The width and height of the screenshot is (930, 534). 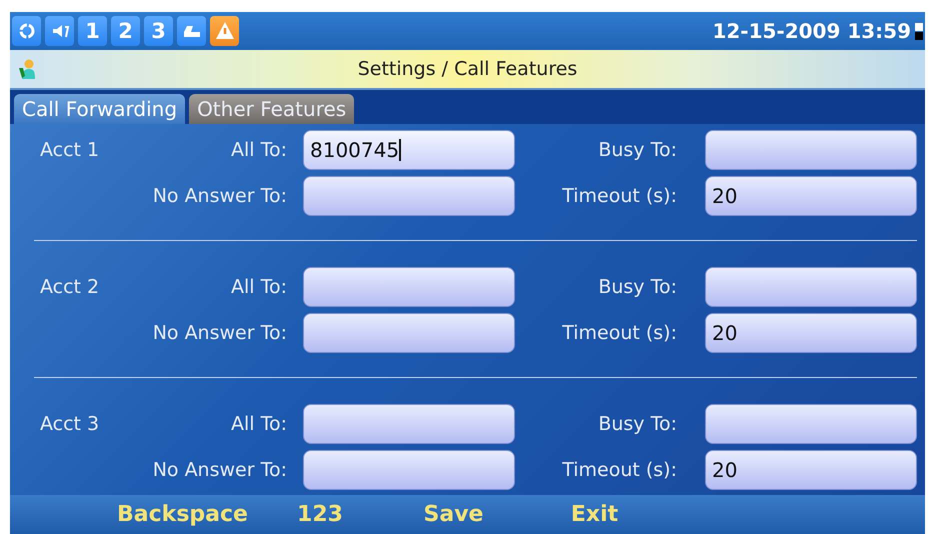 What do you see at coordinates (158, 31) in the screenshot?
I see `line-indicator: 3` at bounding box center [158, 31].